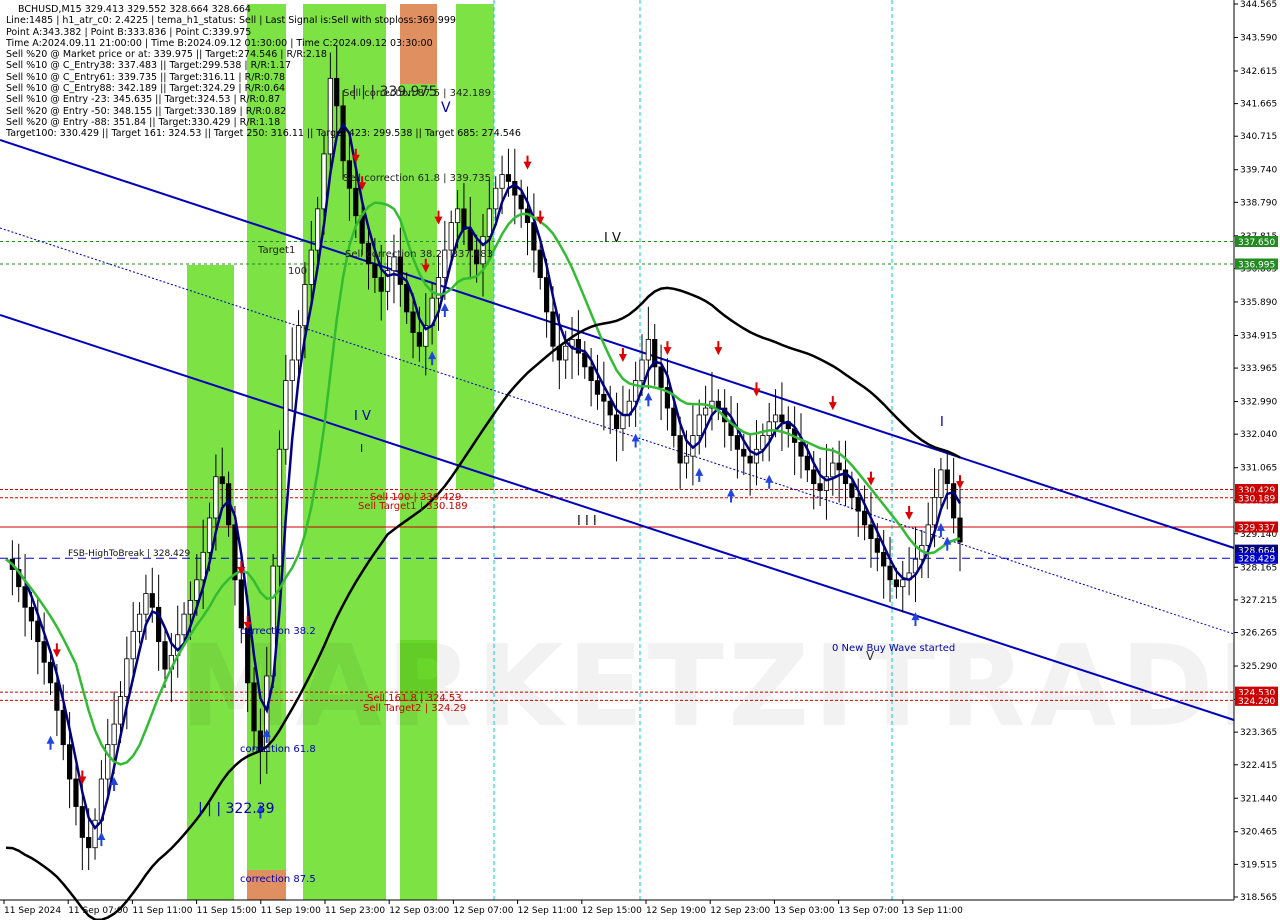 This screenshot has width=1280, height=924. Describe the element at coordinates (869, 911) in the screenshot. I see `time-tick-label: 13 Sep 07:00` at that location.